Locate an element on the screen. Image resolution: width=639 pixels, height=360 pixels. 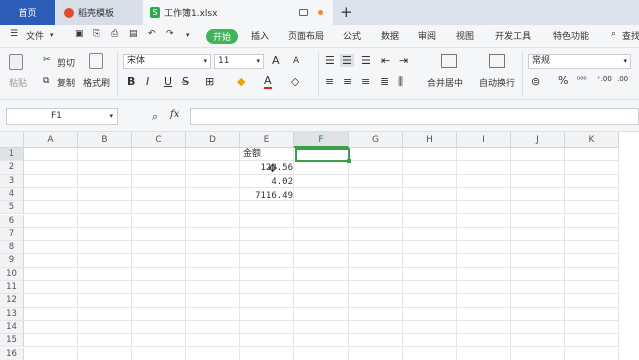
menu-view: 视图 is located at coordinates (465, 35).